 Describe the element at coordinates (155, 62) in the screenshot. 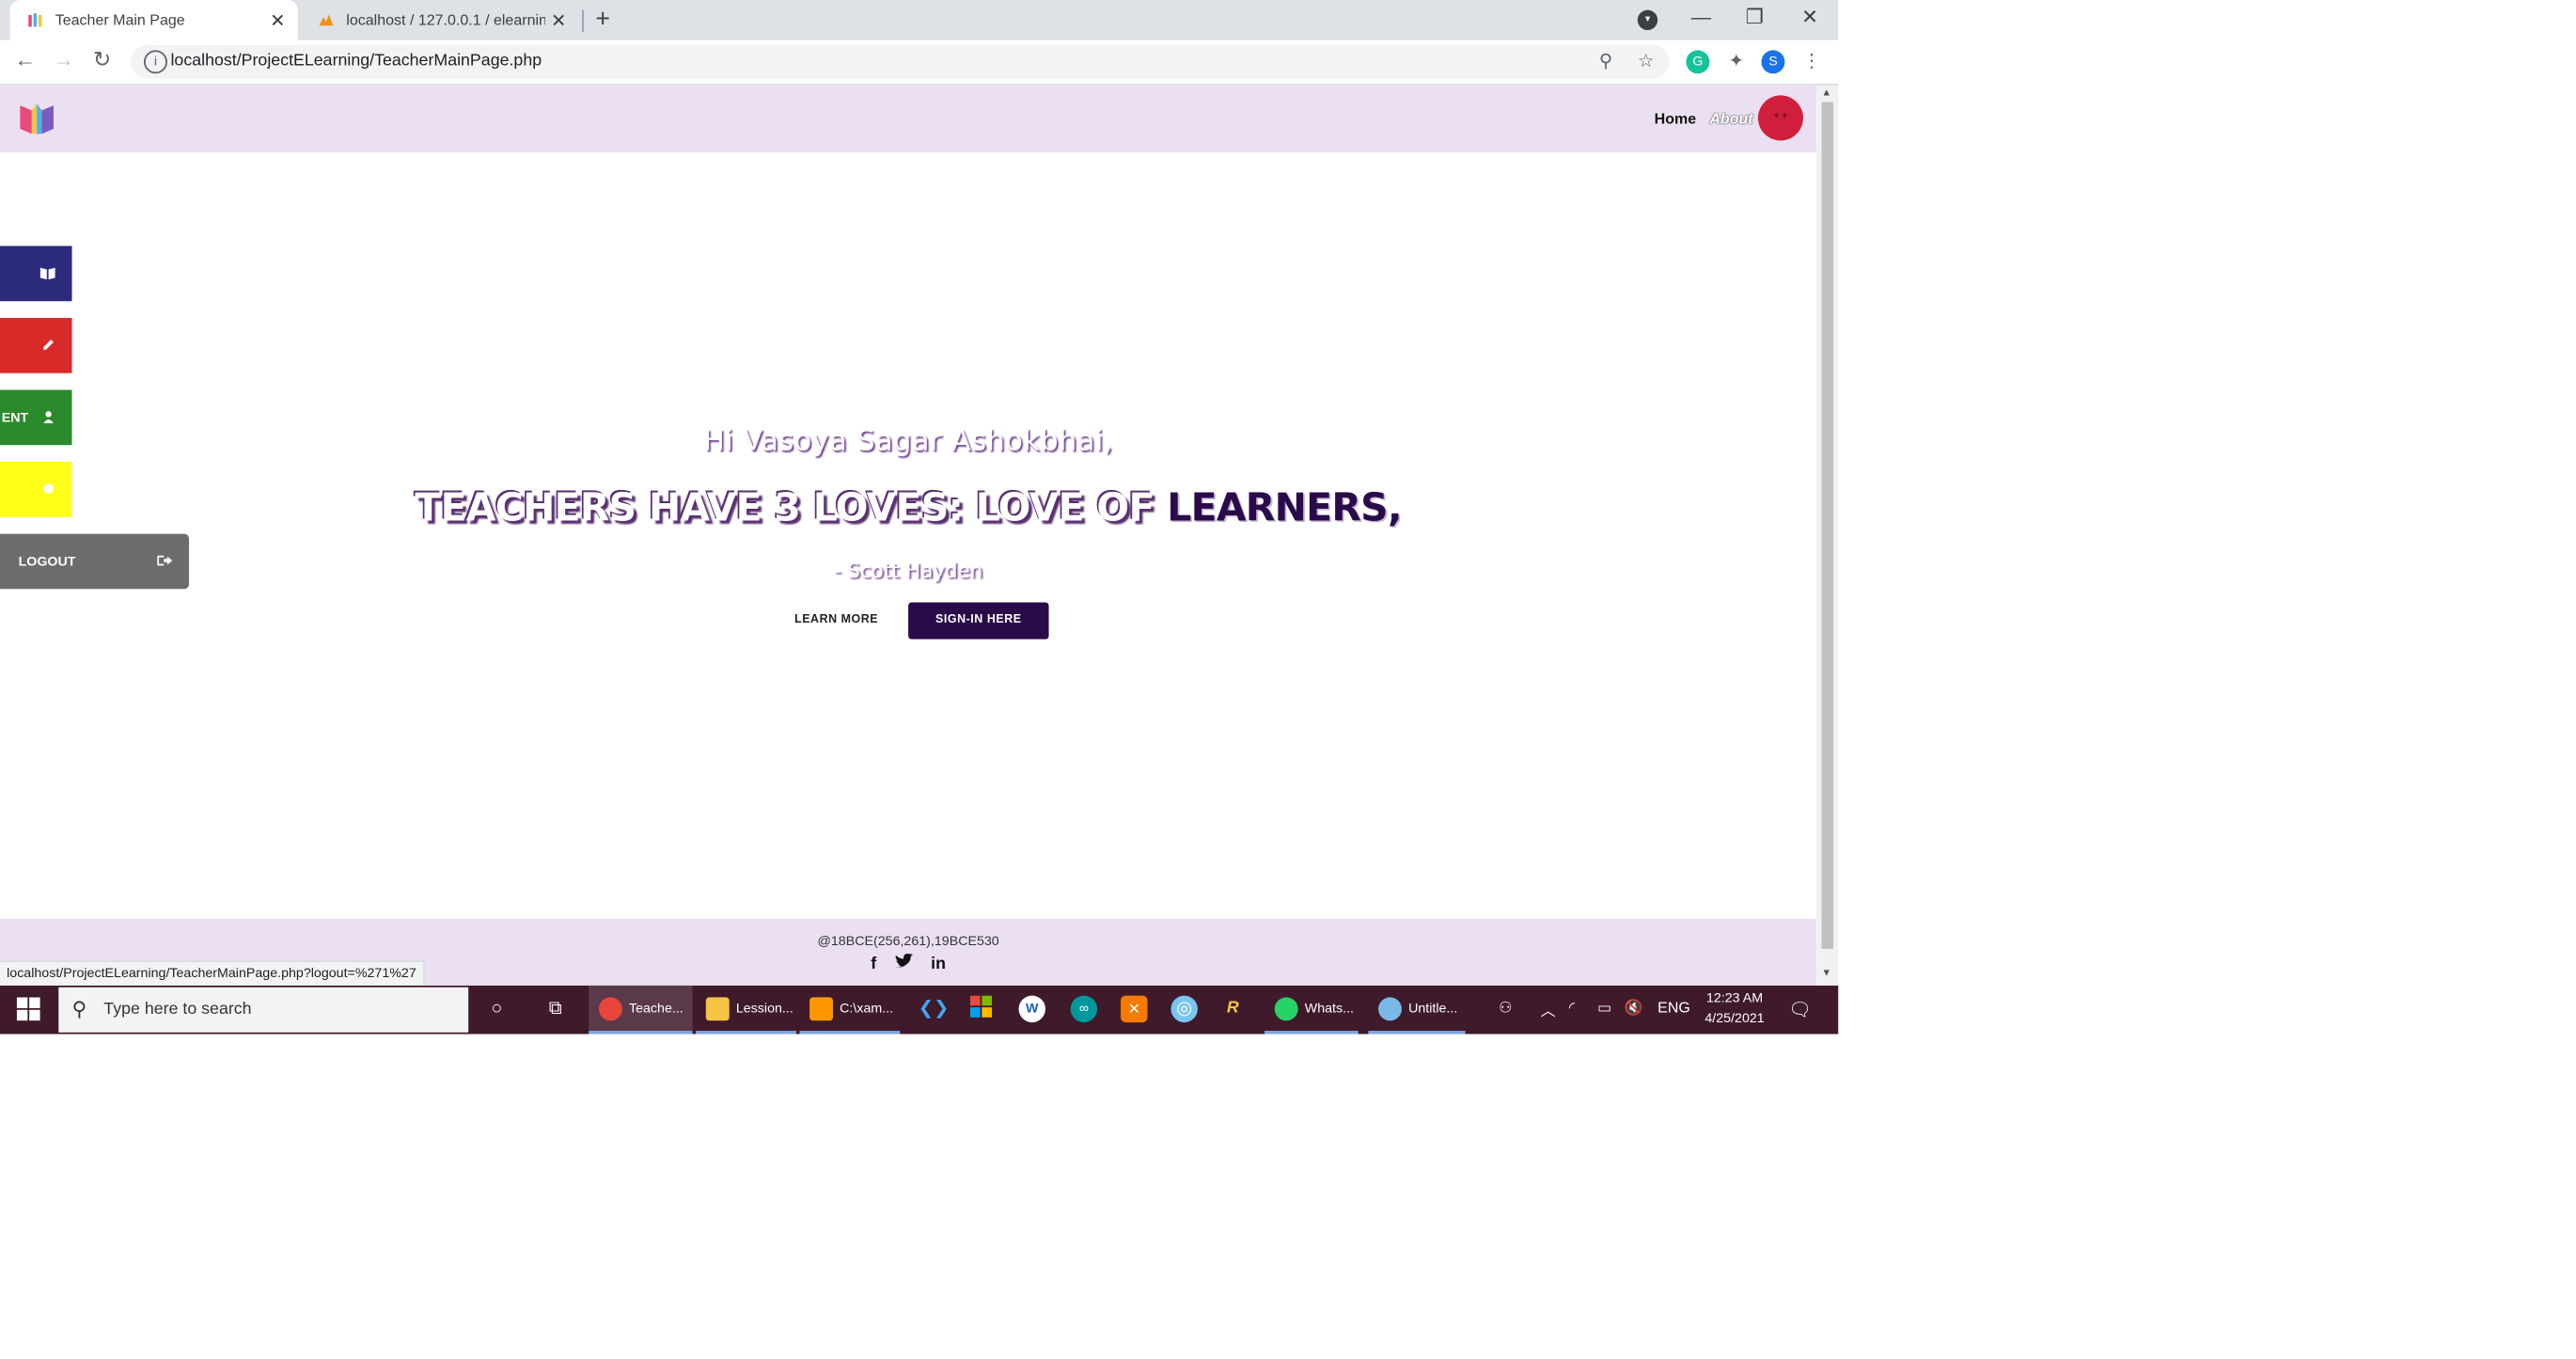

I see `site-info-icon: i` at that location.